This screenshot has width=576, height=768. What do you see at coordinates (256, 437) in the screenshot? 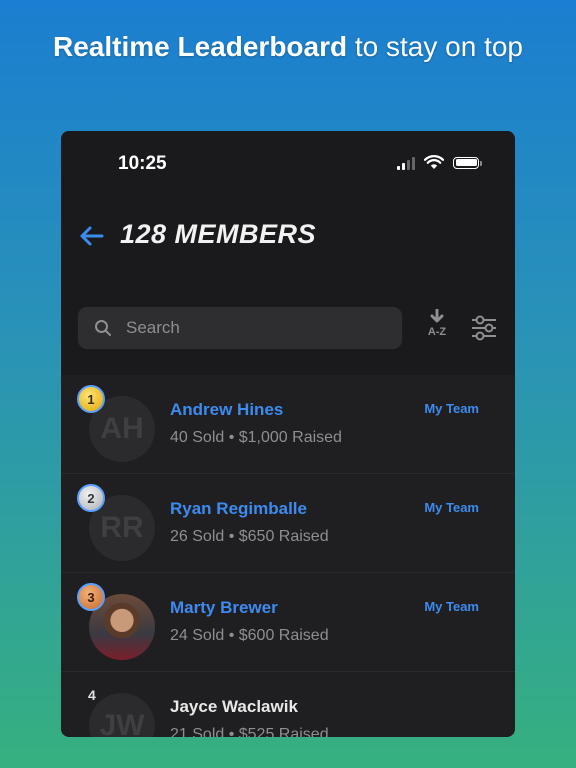
I see `member-stats: 40 Sold • $1,000 Raised` at bounding box center [256, 437].